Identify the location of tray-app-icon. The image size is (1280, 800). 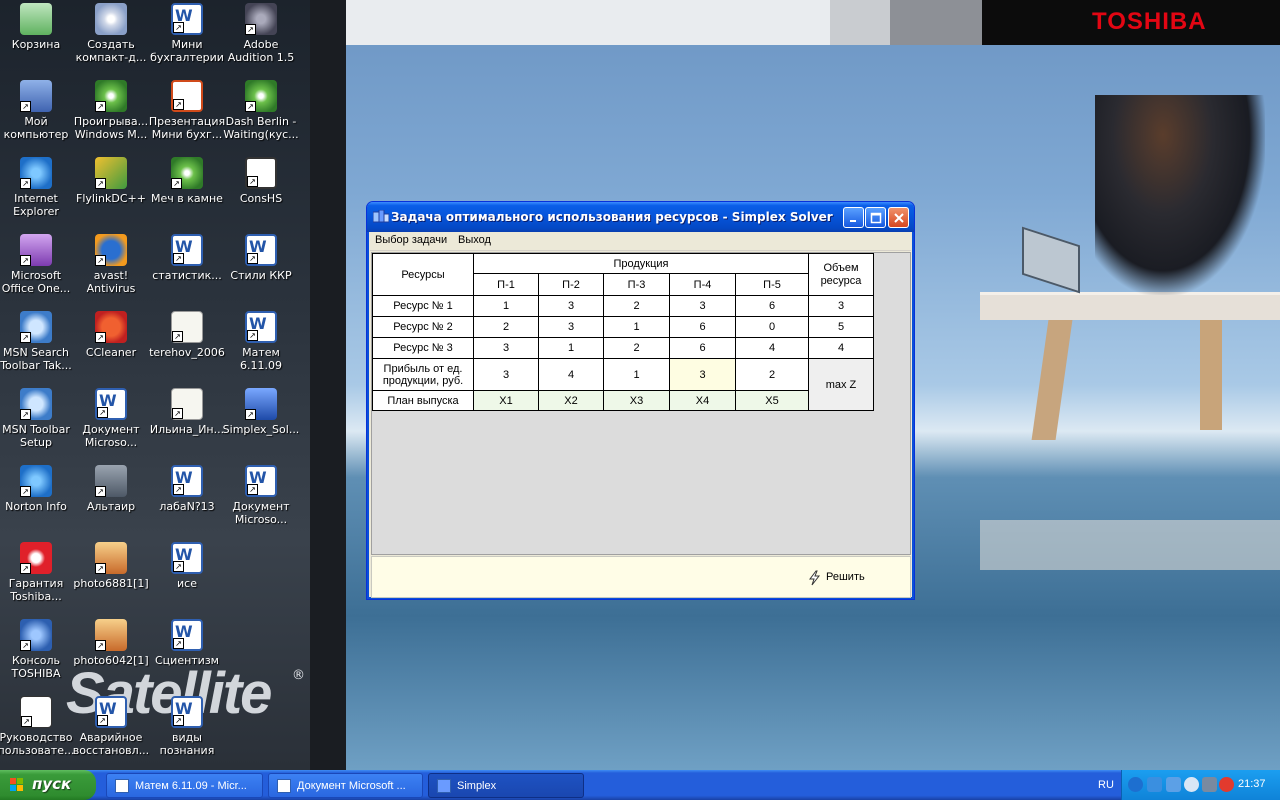
(1191, 784).